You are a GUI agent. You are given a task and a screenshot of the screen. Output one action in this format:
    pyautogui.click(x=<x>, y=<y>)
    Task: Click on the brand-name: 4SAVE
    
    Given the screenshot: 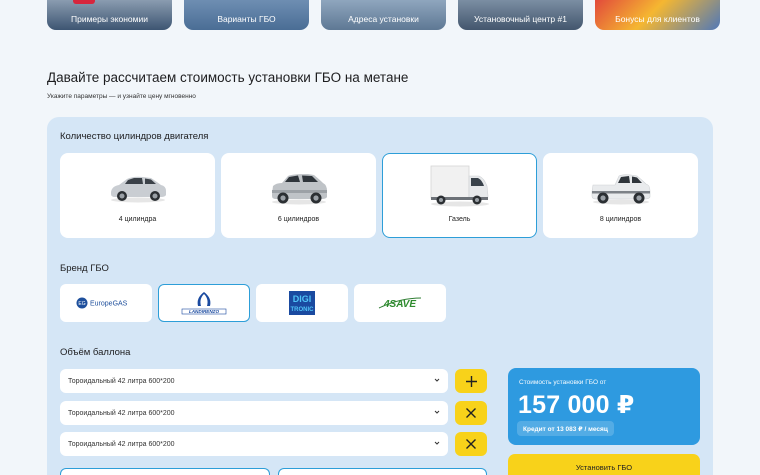 What is the action you would take?
    pyautogui.click(x=399, y=304)
    